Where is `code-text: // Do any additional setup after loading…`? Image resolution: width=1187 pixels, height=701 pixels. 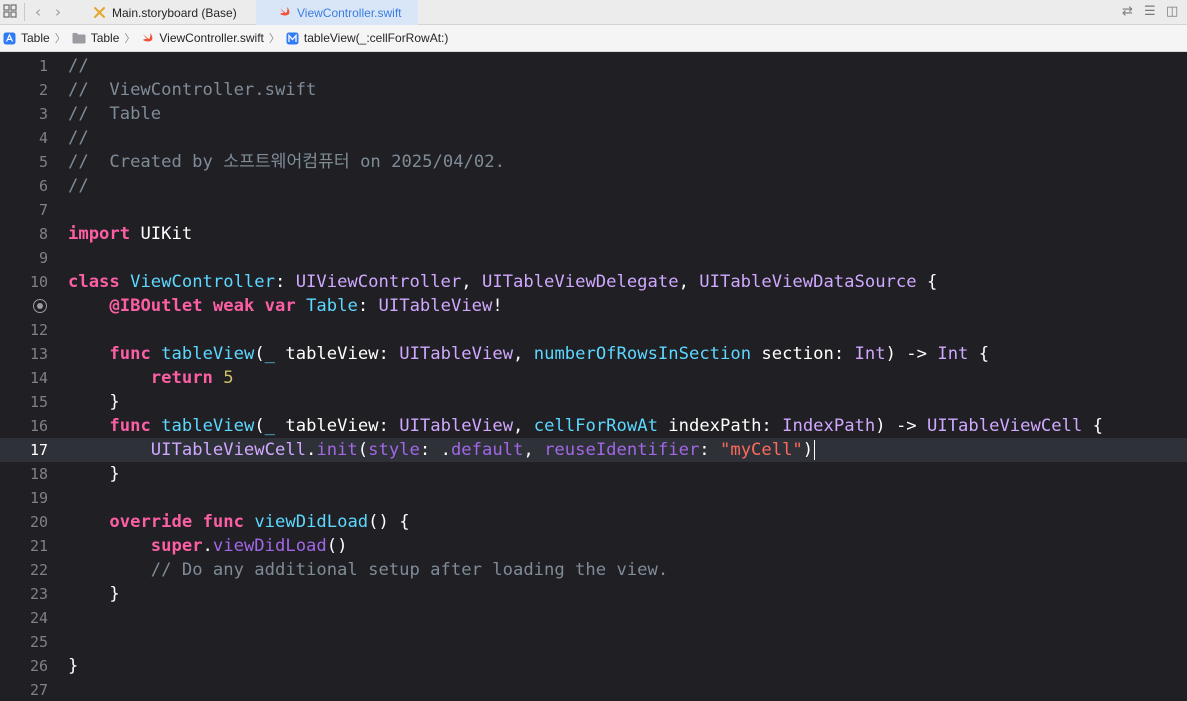 code-text: // Do any additional setup after loading… is located at coordinates (368, 570).